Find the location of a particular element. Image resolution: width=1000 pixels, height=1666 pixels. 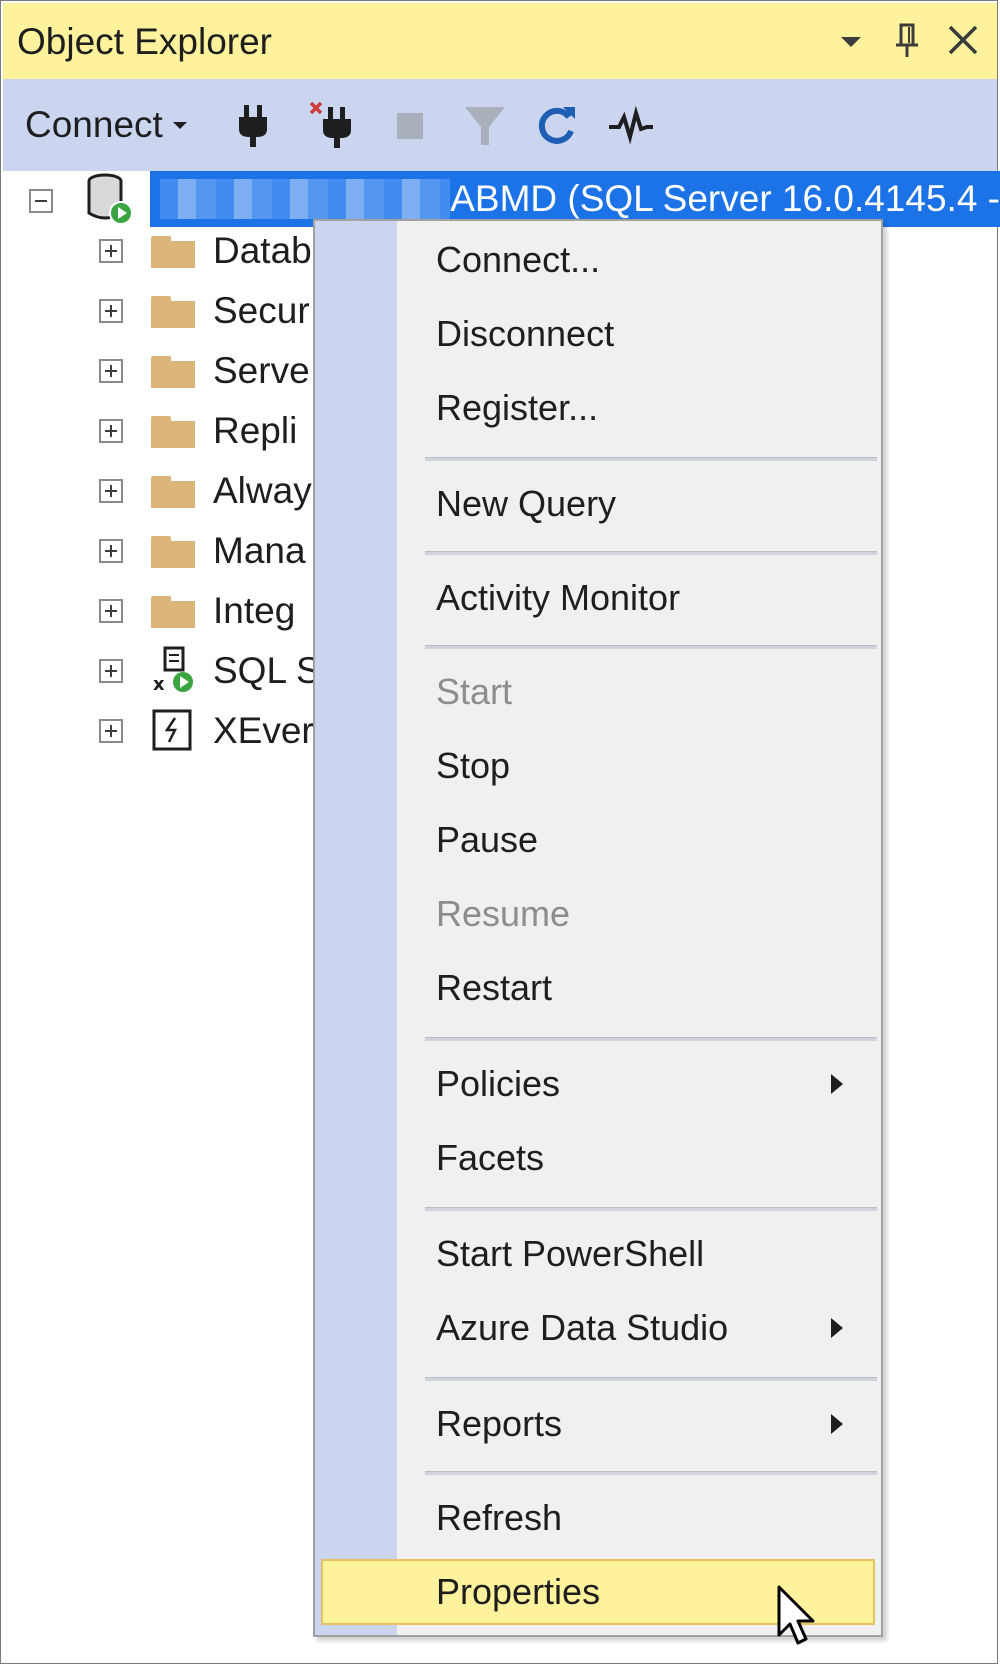

connect-button: Connect is located at coordinates (107, 125).